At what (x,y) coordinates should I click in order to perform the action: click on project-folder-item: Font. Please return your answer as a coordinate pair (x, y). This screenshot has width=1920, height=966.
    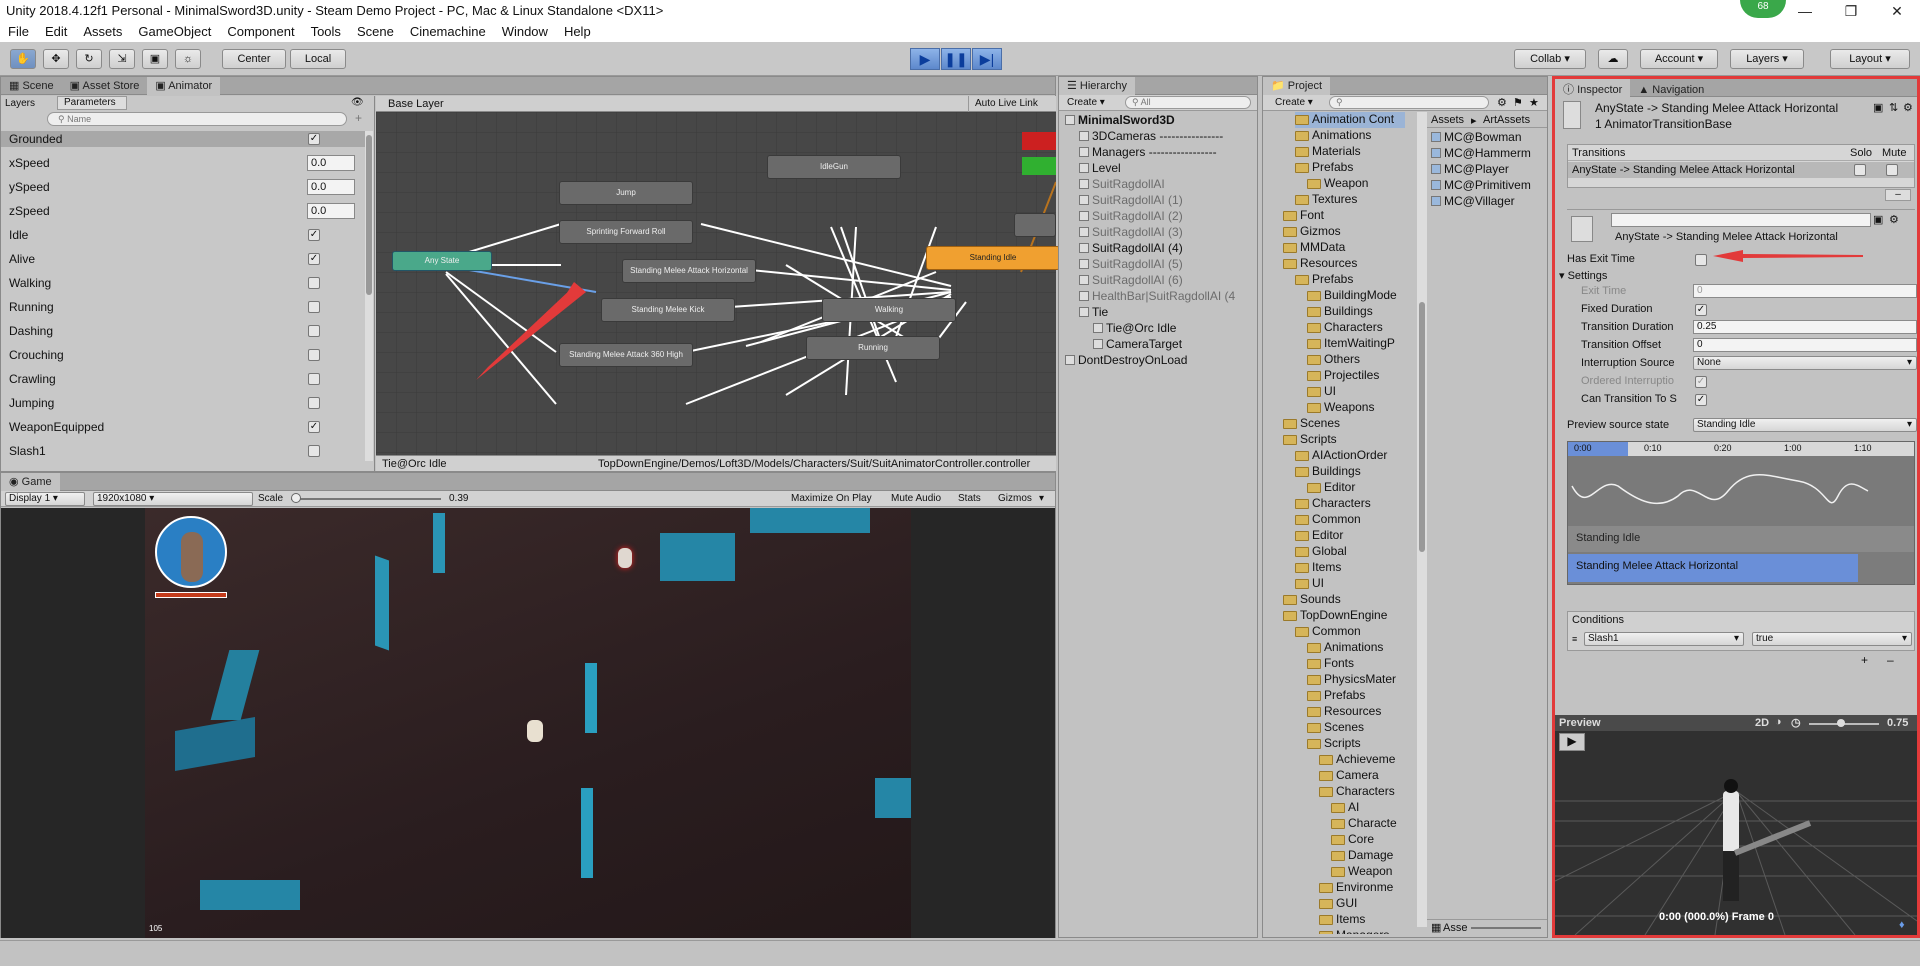
    Looking at the image, I should click on (1303, 216).